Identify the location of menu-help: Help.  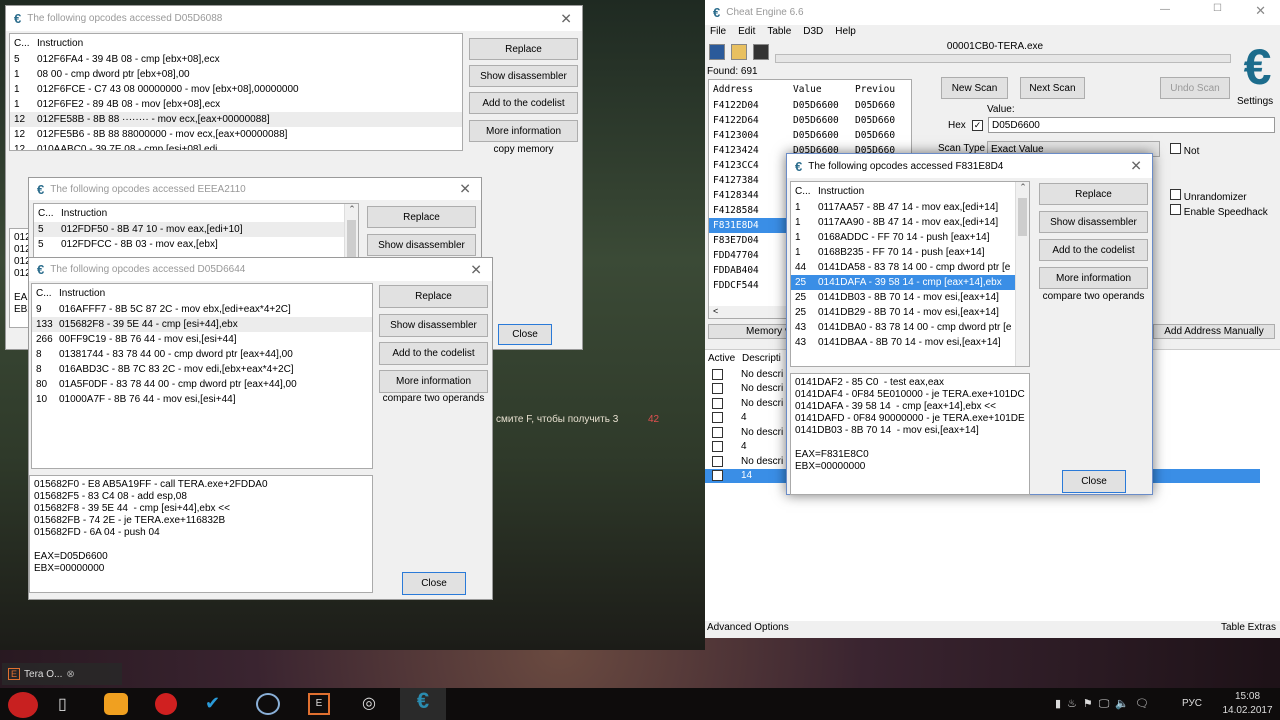
(845, 31).